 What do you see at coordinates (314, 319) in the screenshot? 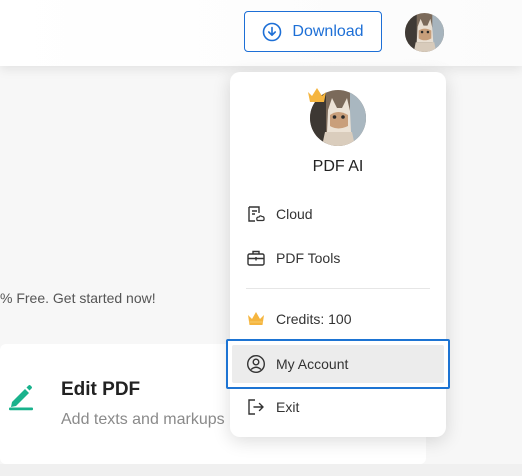
I see `menu-item-label: Credits: 100` at bounding box center [314, 319].